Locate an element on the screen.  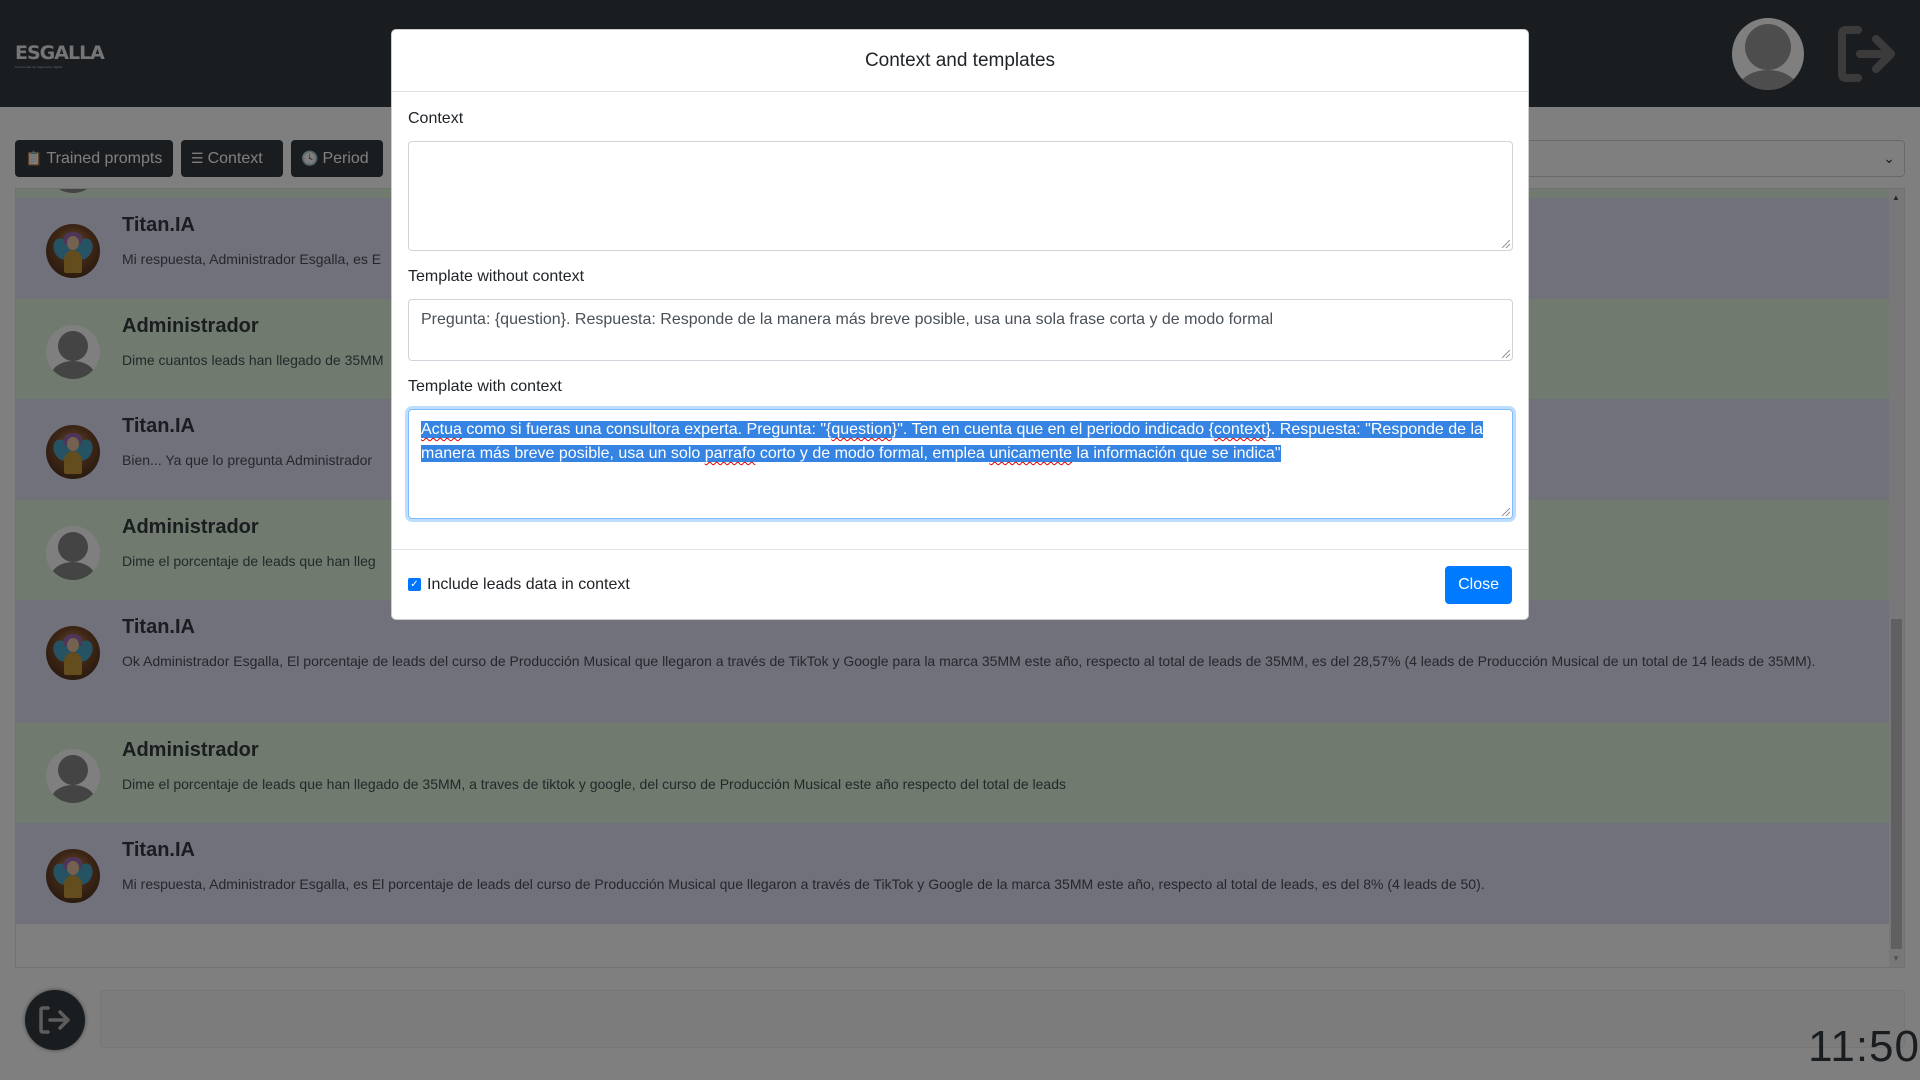
context-textarea is located at coordinates (960, 196).